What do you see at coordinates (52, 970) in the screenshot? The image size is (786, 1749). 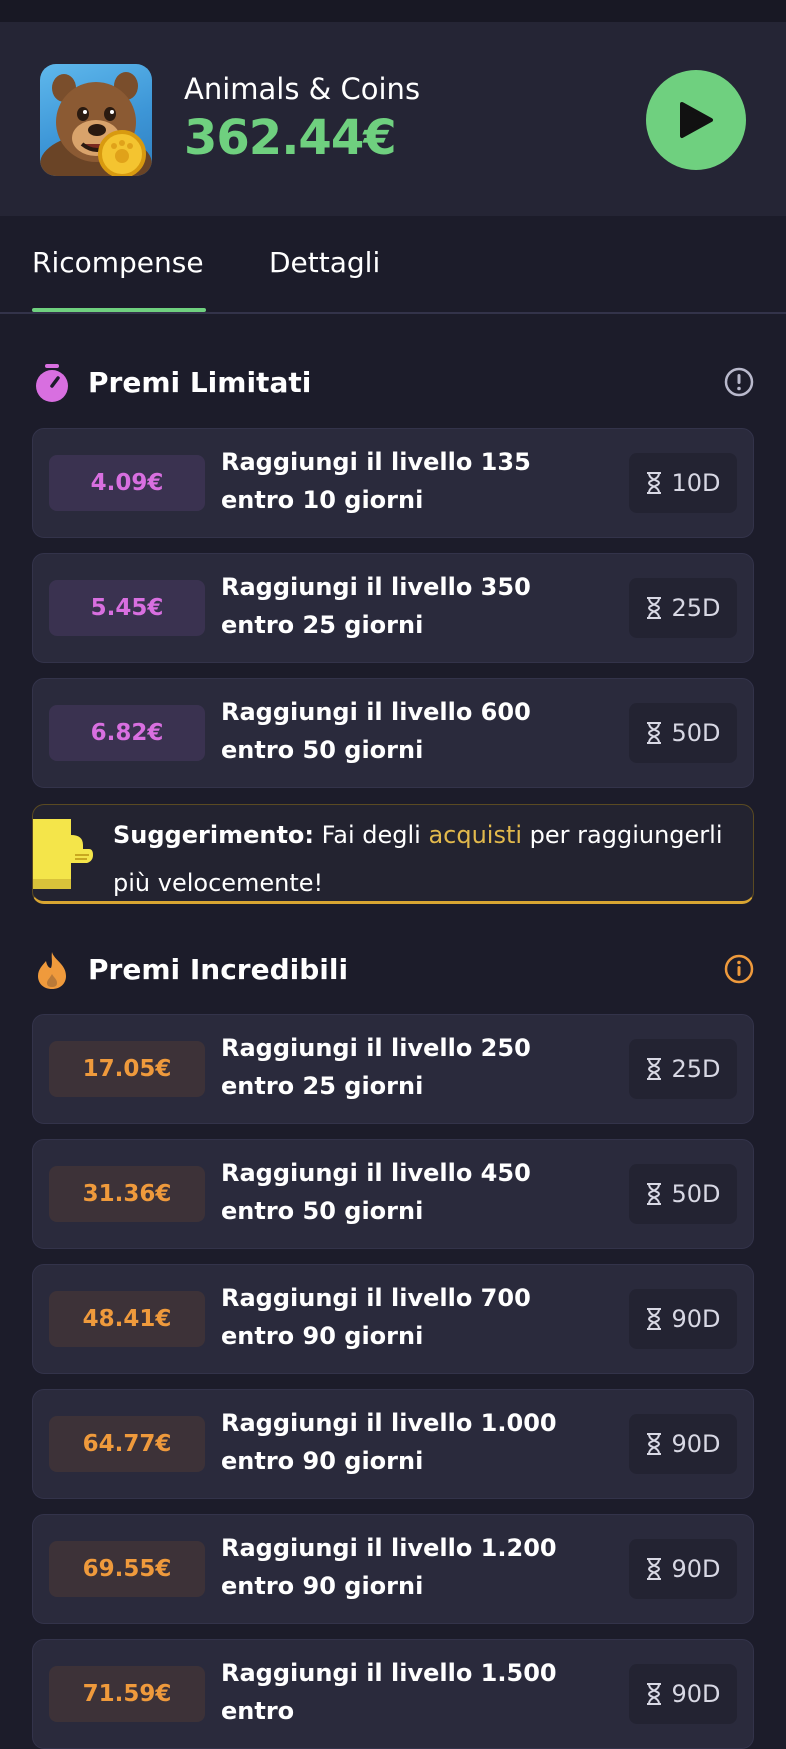 I see `flame-icon` at bounding box center [52, 970].